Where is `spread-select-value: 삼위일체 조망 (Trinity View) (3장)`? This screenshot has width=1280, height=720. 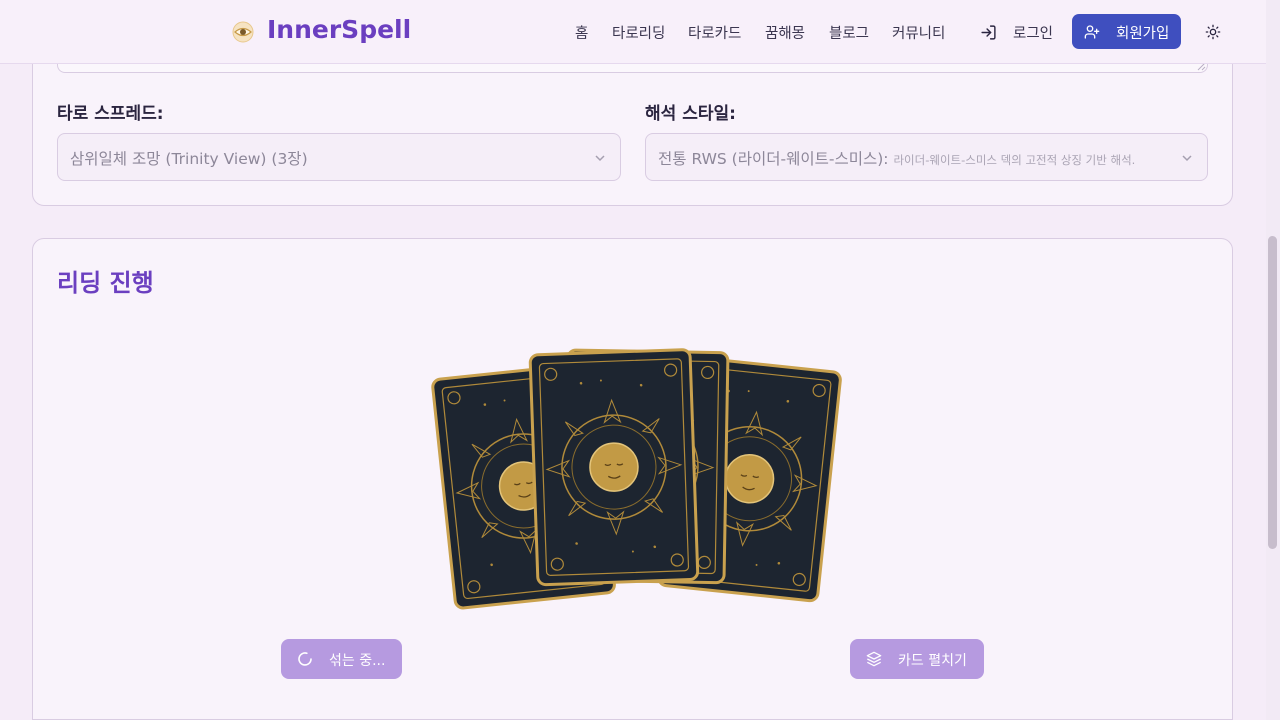 spread-select-value: 삼위일체 조망 (Trinity View) (3장) is located at coordinates (189, 159).